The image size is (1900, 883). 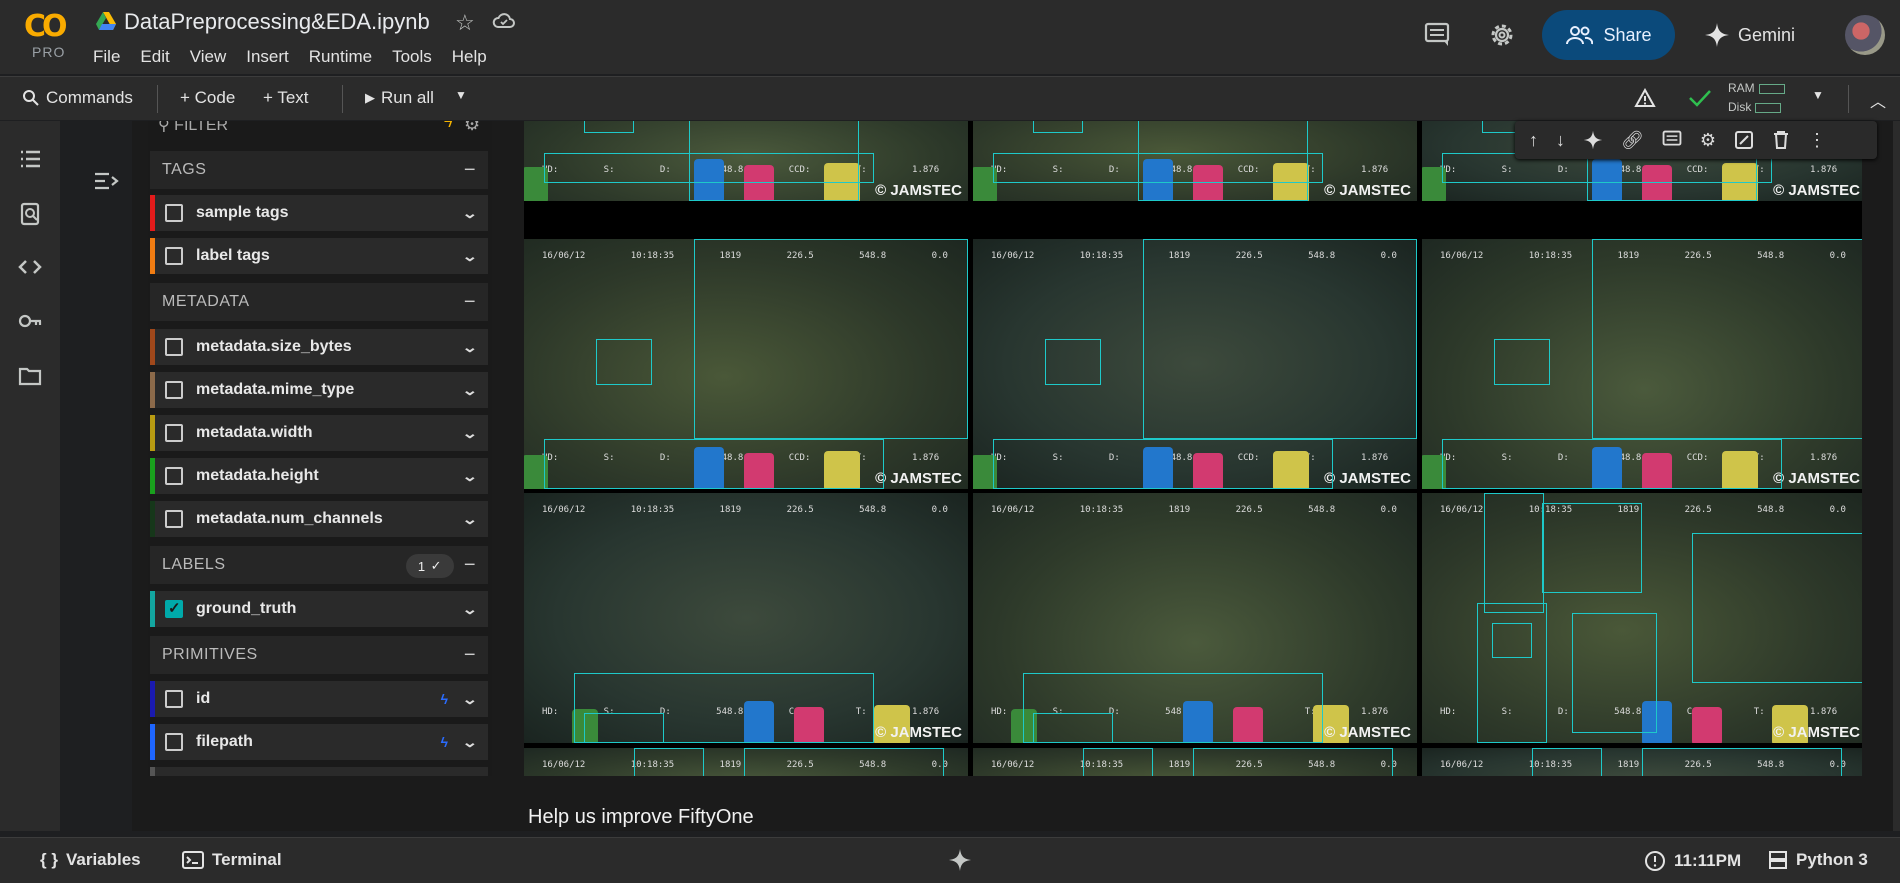 What do you see at coordinates (1502, 35) in the screenshot?
I see `settings-gear-icon` at bounding box center [1502, 35].